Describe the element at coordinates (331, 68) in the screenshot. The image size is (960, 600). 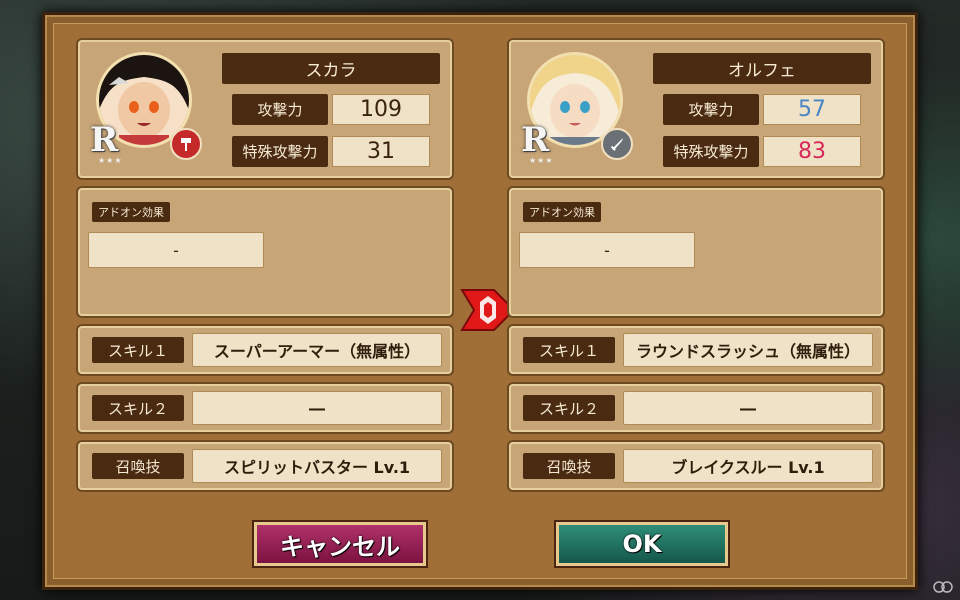
I see `left-character-name: スカラ` at that location.